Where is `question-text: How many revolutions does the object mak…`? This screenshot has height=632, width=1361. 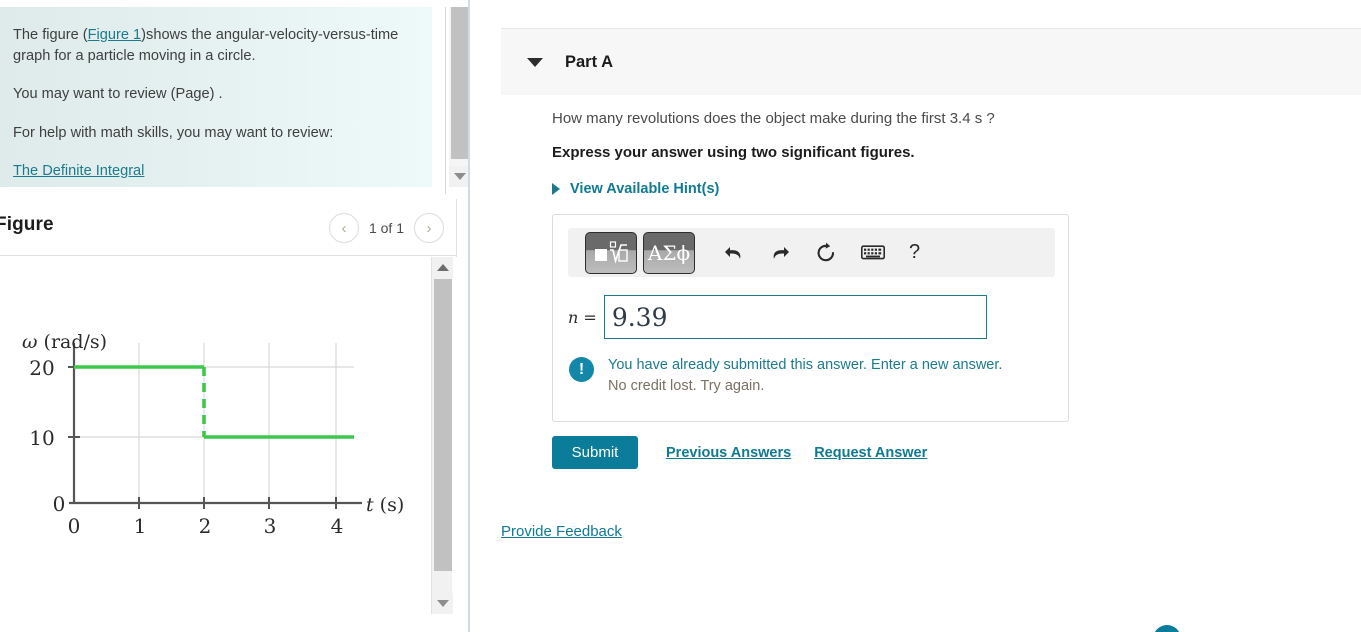
question-text: How many revolutions does the object mak… is located at coordinates (773, 118).